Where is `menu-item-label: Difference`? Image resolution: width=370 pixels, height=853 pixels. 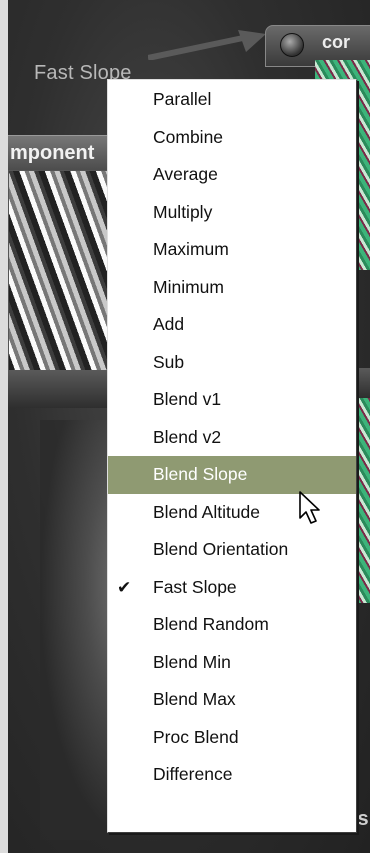
menu-item-label: Difference is located at coordinates (193, 774).